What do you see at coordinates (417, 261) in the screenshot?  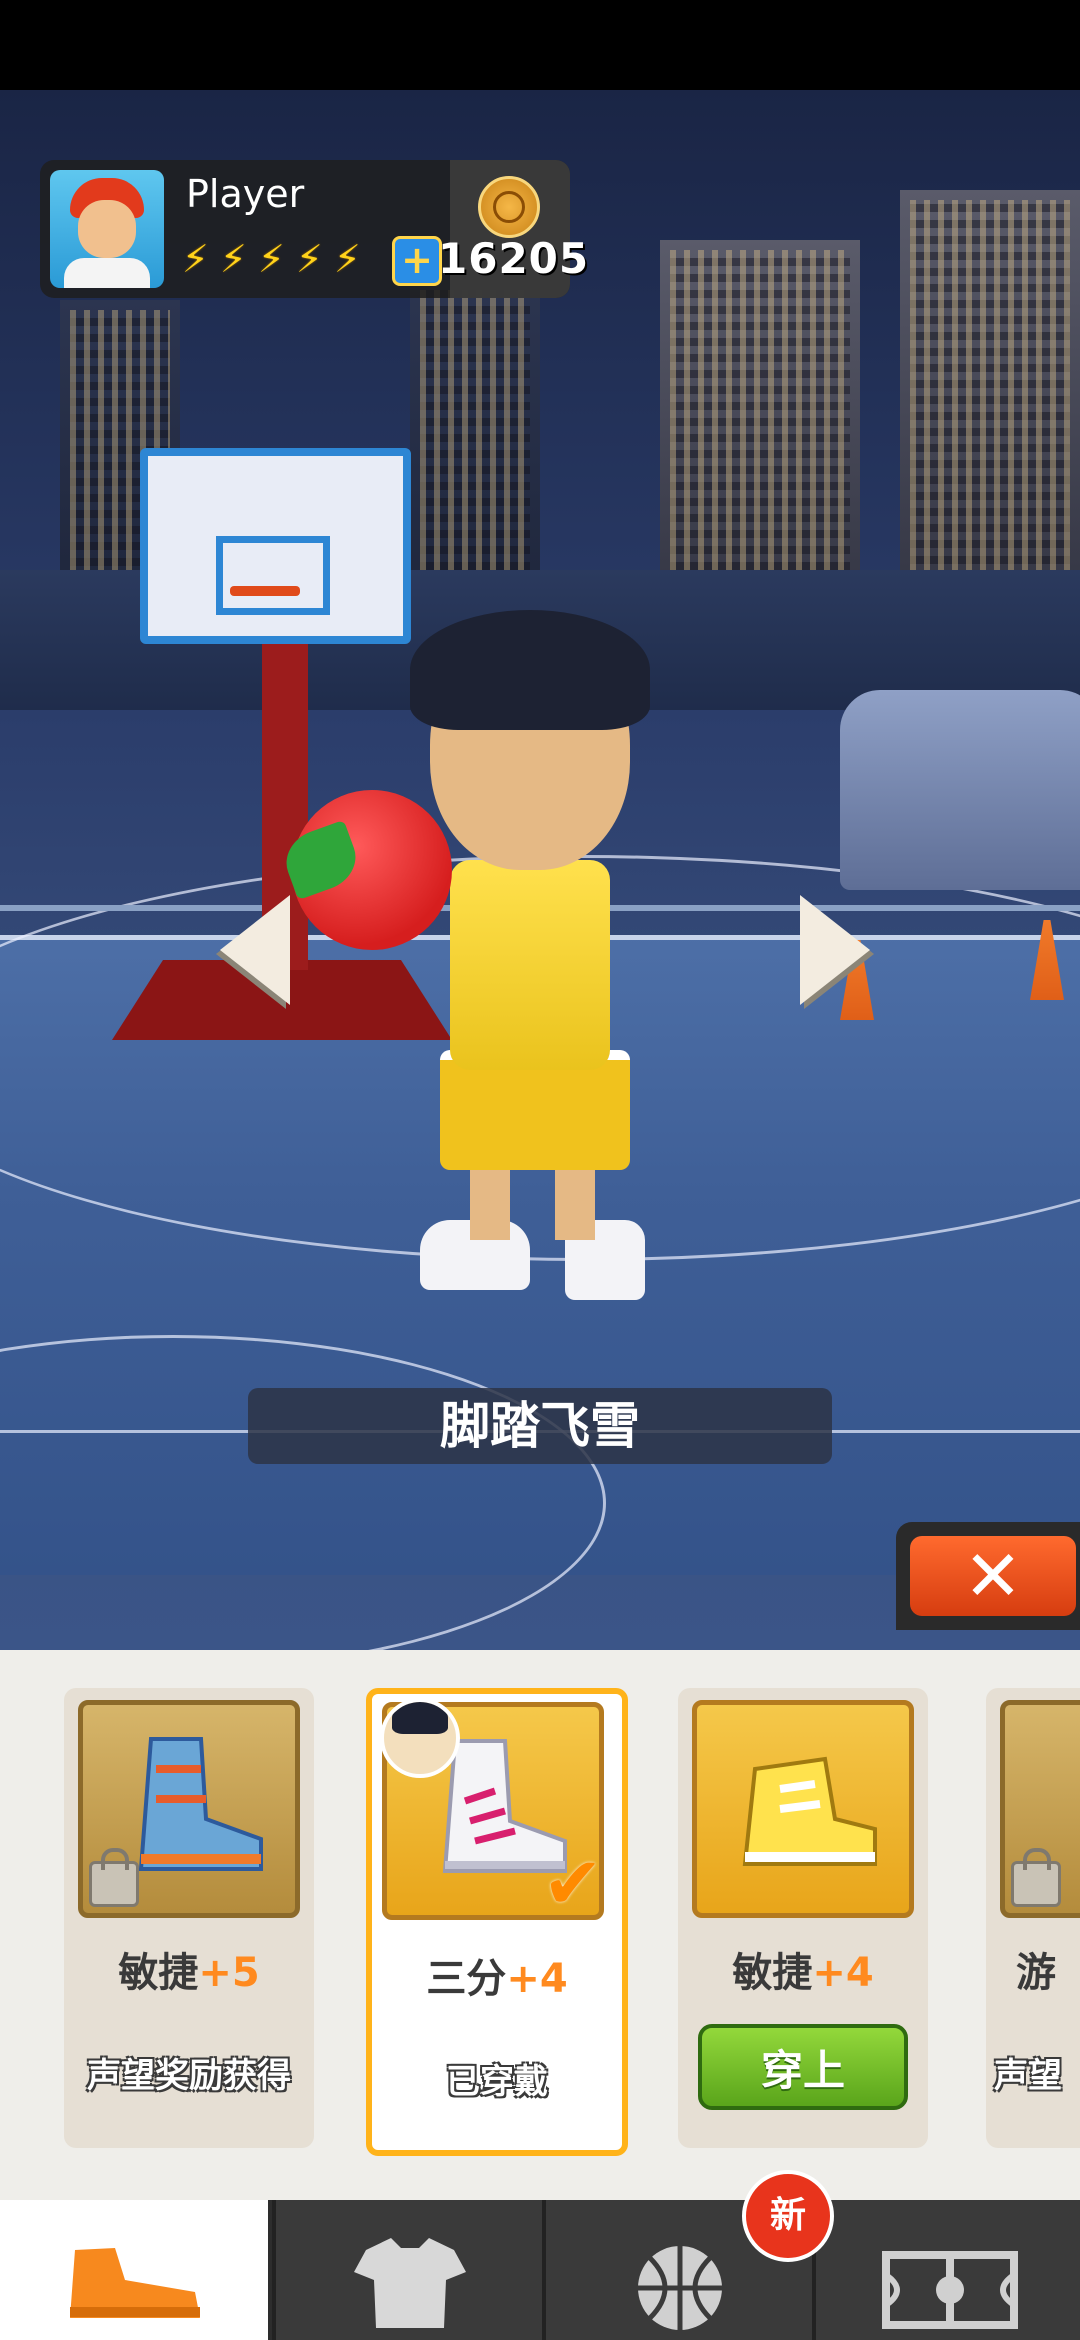 I see `add-coins-button: +` at bounding box center [417, 261].